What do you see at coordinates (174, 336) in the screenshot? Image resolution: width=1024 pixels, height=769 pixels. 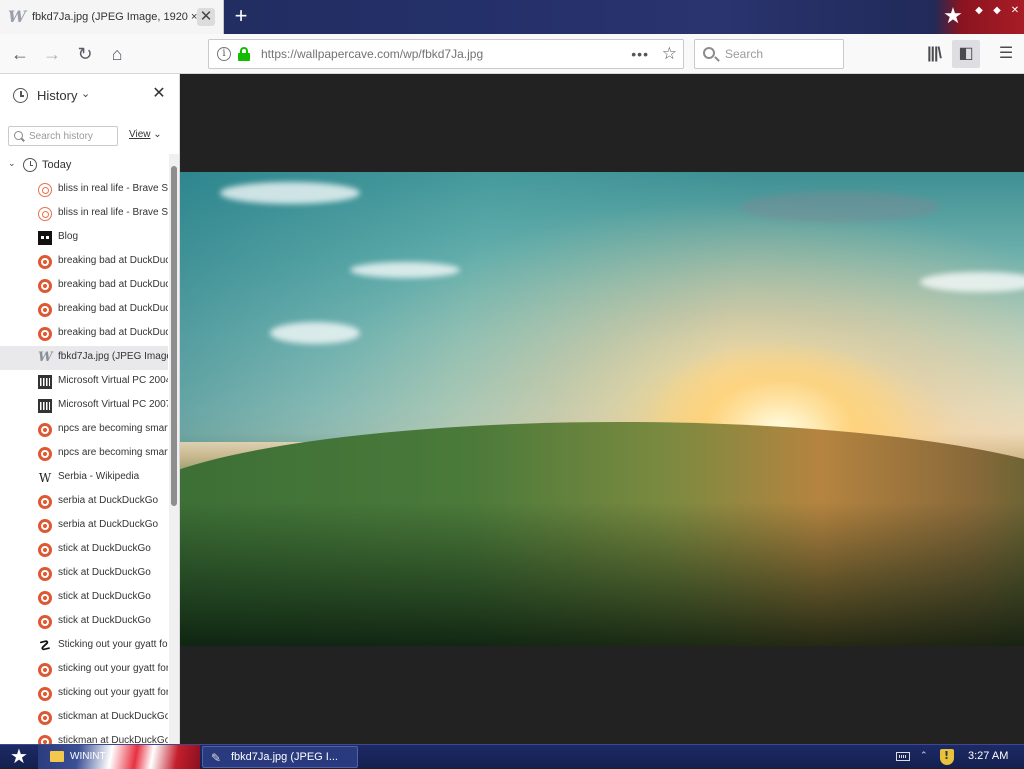 I see `scrollbar-thumb` at bounding box center [174, 336].